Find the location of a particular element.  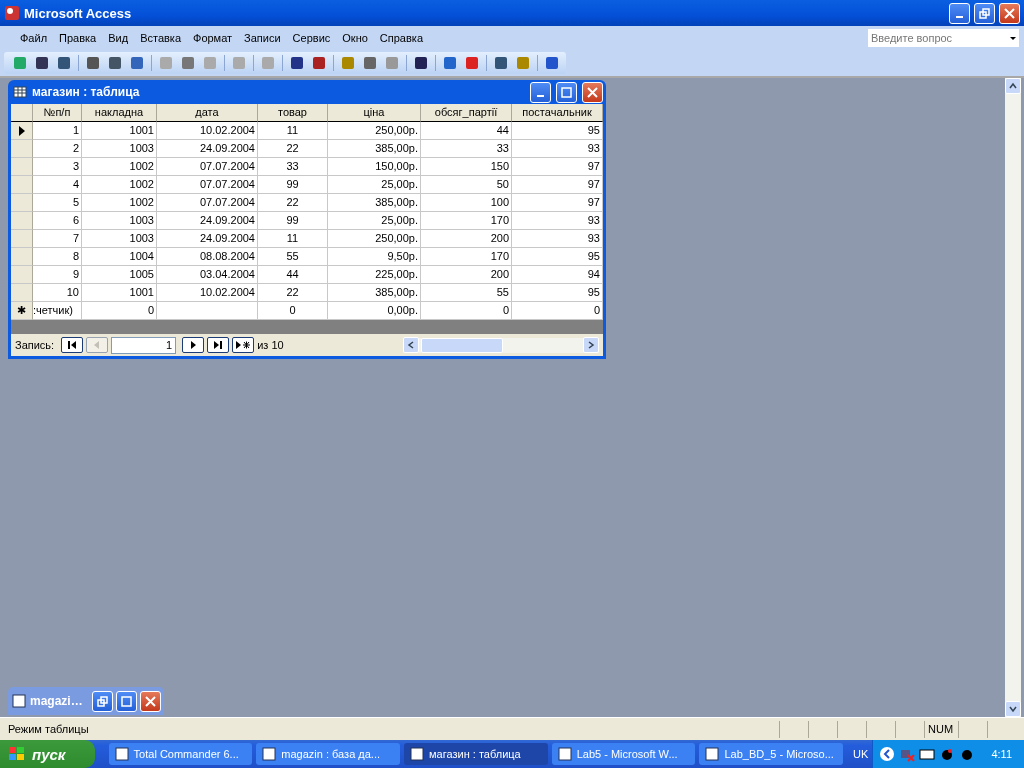

next-record-button is located at coordinates (193, 345).